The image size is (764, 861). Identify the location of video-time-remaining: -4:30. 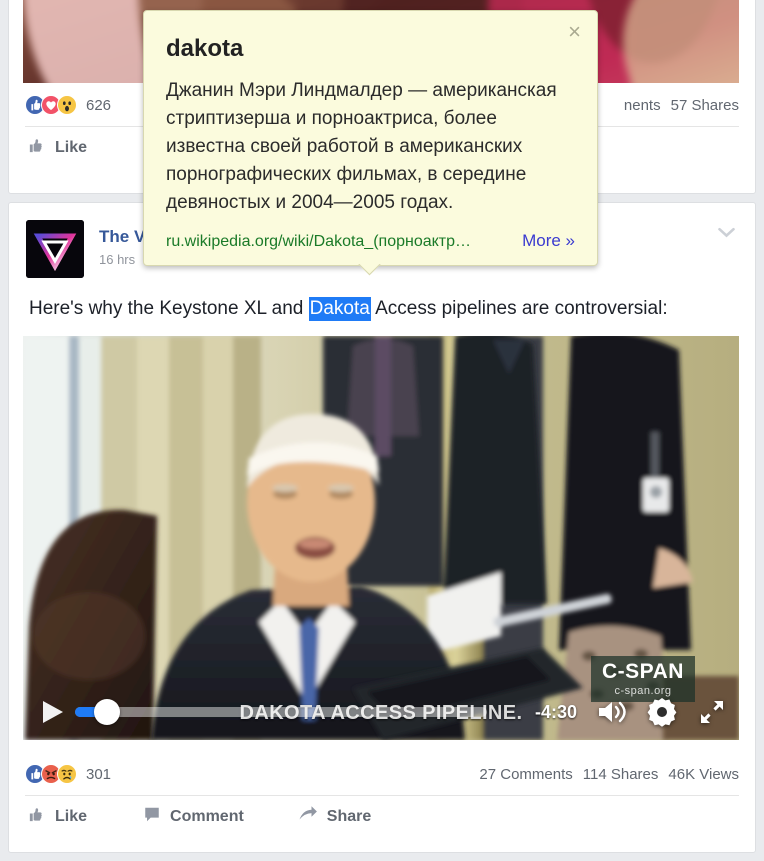
(555, 711).